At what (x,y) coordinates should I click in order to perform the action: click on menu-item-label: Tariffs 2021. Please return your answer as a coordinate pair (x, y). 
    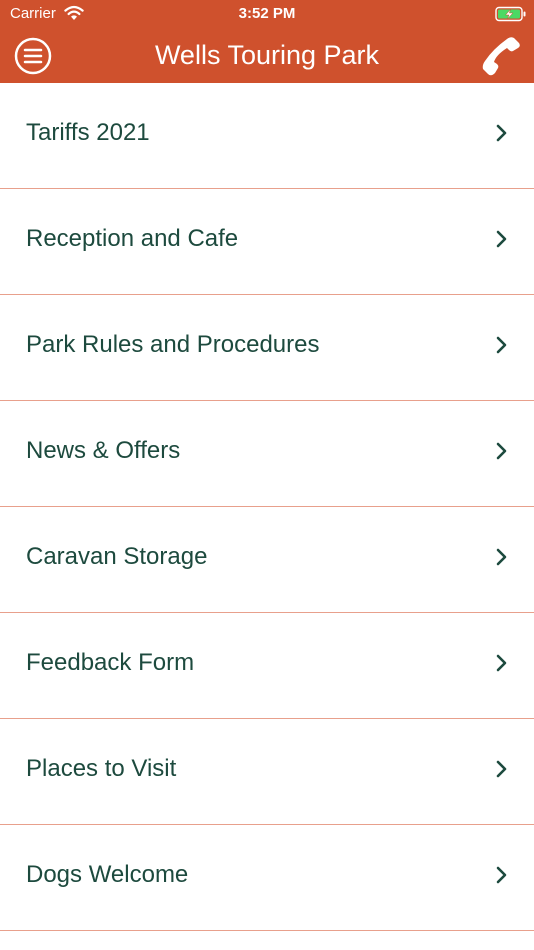
    Looking at the image, I should click on (88, 132).